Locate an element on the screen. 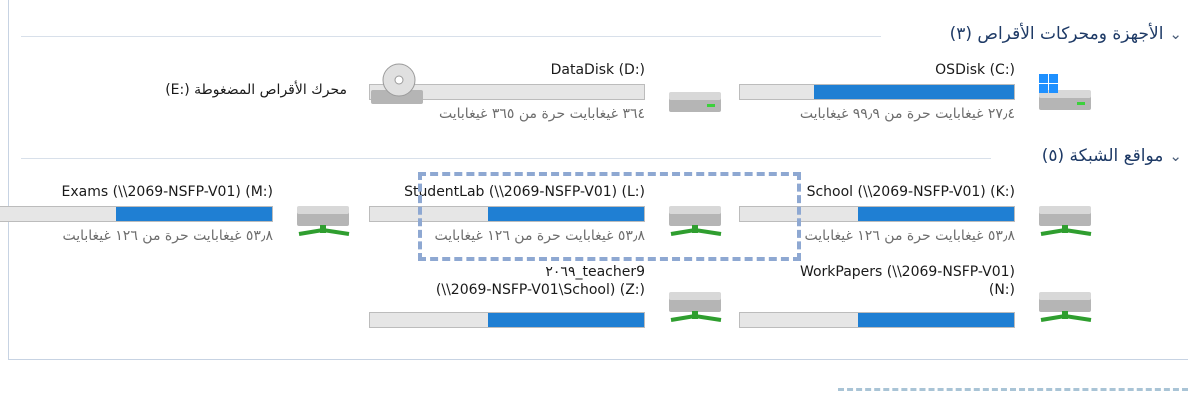 This screenshot has width=1188, height=396. drive-z-name-line2: (\\2069-NSFP-V01\School) (Z:) is located at coordinates (540, 290).